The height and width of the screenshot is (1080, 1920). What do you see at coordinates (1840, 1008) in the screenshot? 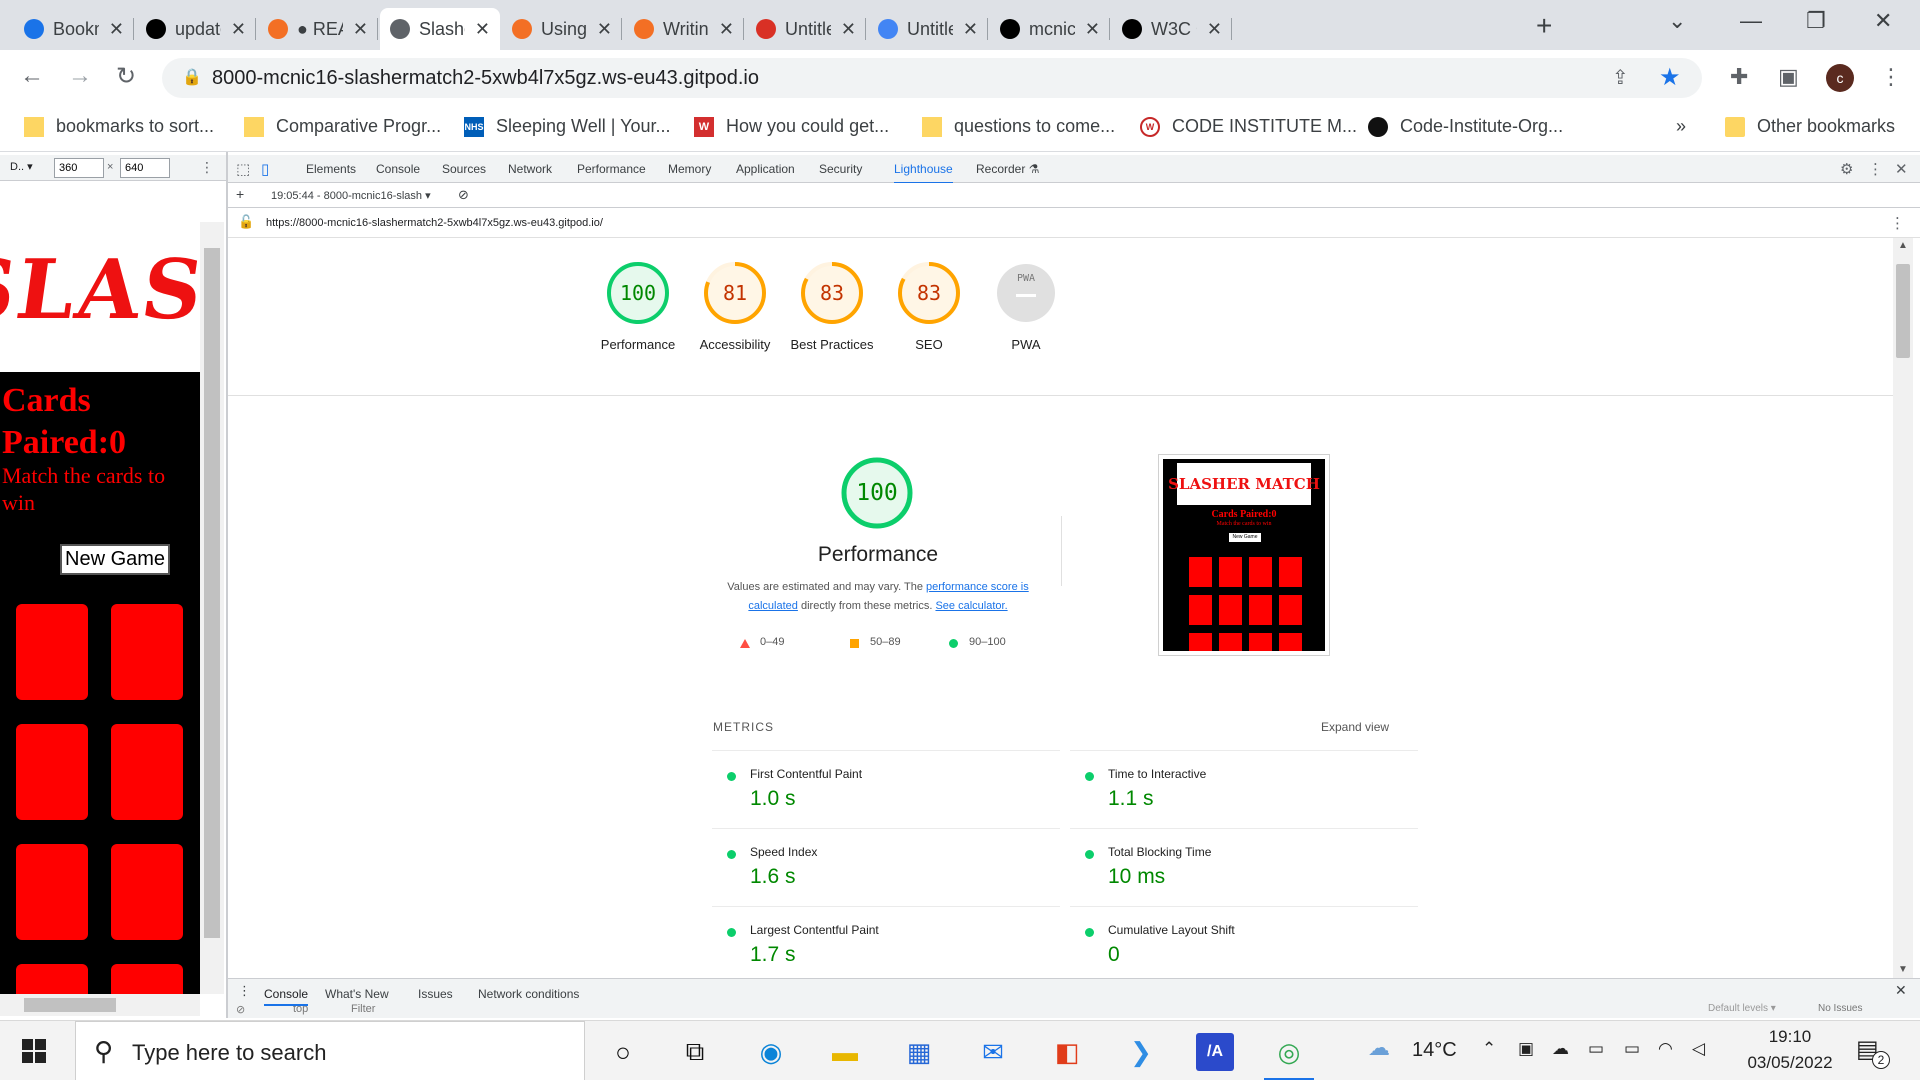
I see `issues-count: No Issues` at bounding box center [1840, 1008].